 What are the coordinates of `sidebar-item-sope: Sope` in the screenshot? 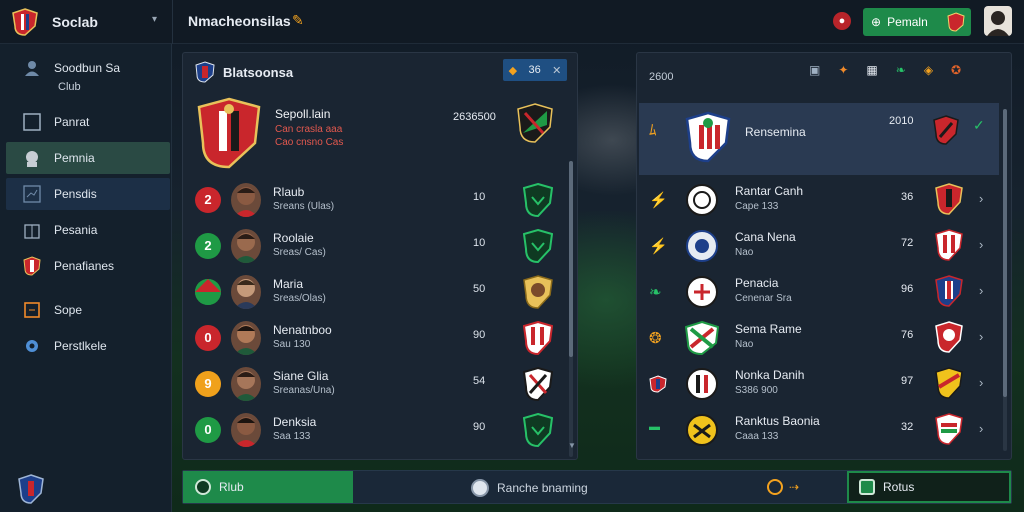 It's located at (88, 310).